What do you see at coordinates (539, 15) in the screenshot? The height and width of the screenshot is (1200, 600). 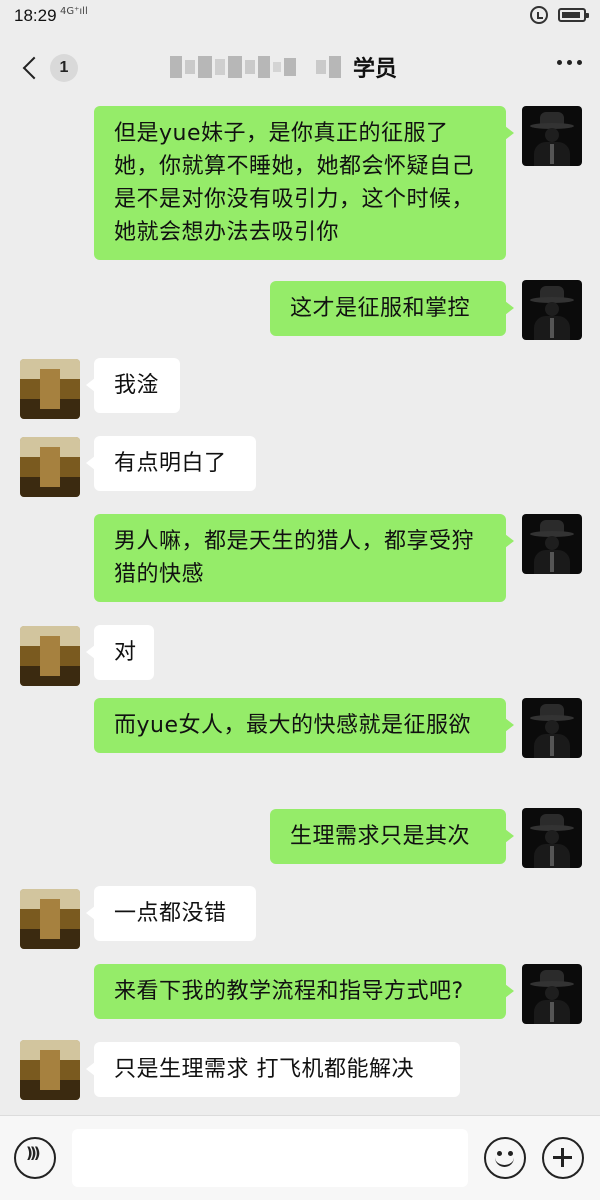 I see `alarm-icon` at bounding box center [539, 15].